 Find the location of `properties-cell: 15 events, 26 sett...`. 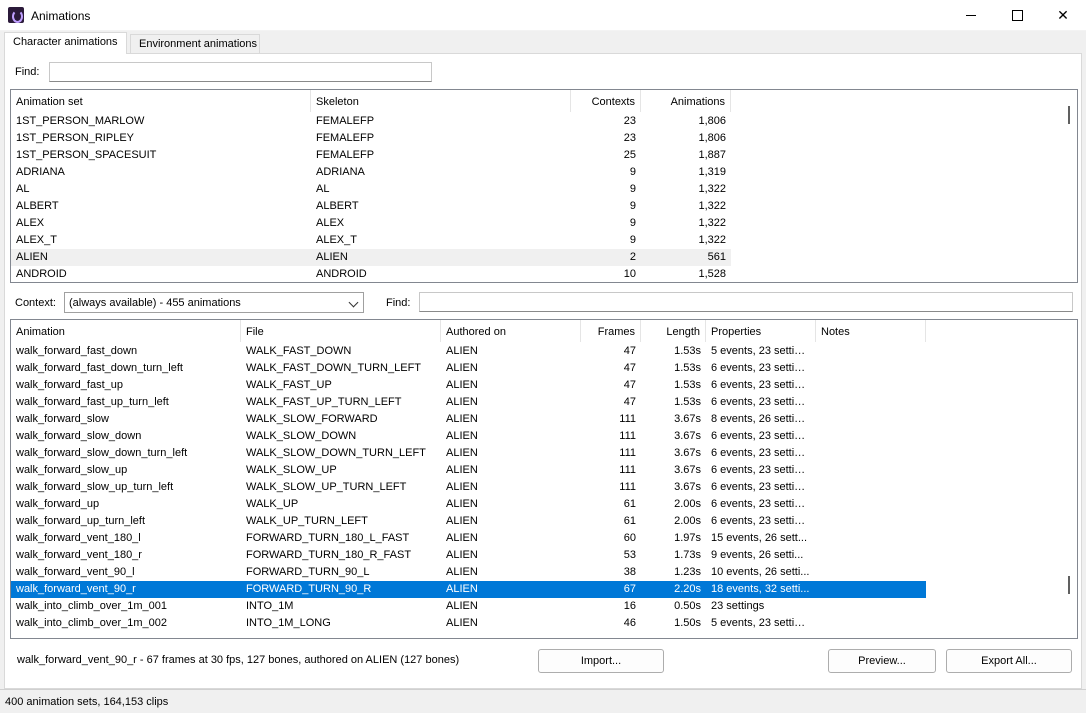

properties-cell: 15 events, 26 sett... is located at coordinates (759, 538).